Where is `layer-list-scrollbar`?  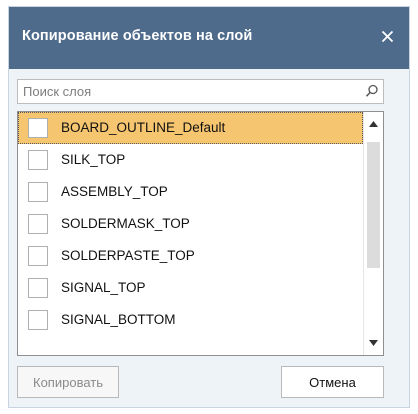 layer-list-scrollbar is located at coordinates (373, 233).